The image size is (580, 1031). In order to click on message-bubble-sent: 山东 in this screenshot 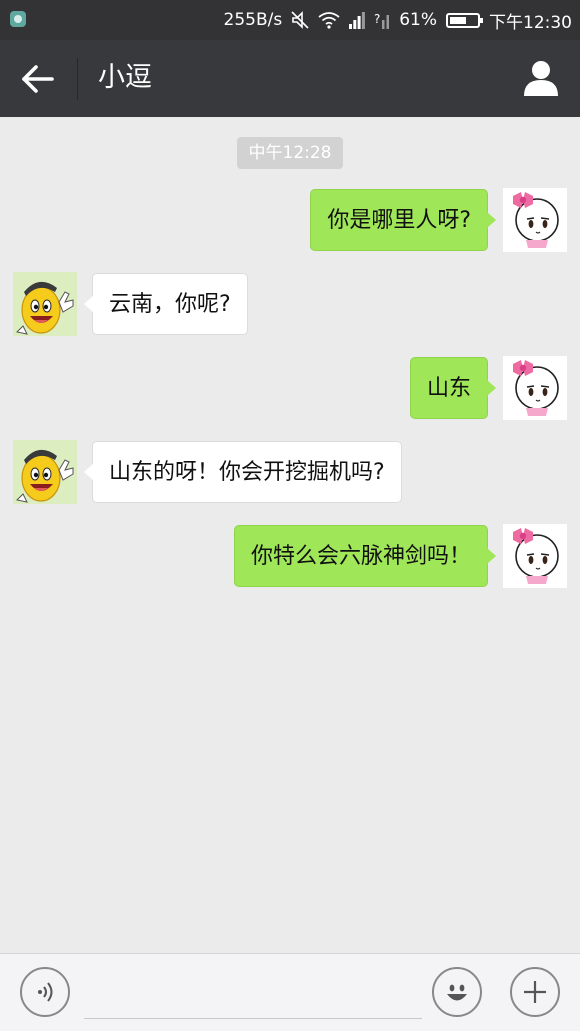, I will do `click(453, 388)`.